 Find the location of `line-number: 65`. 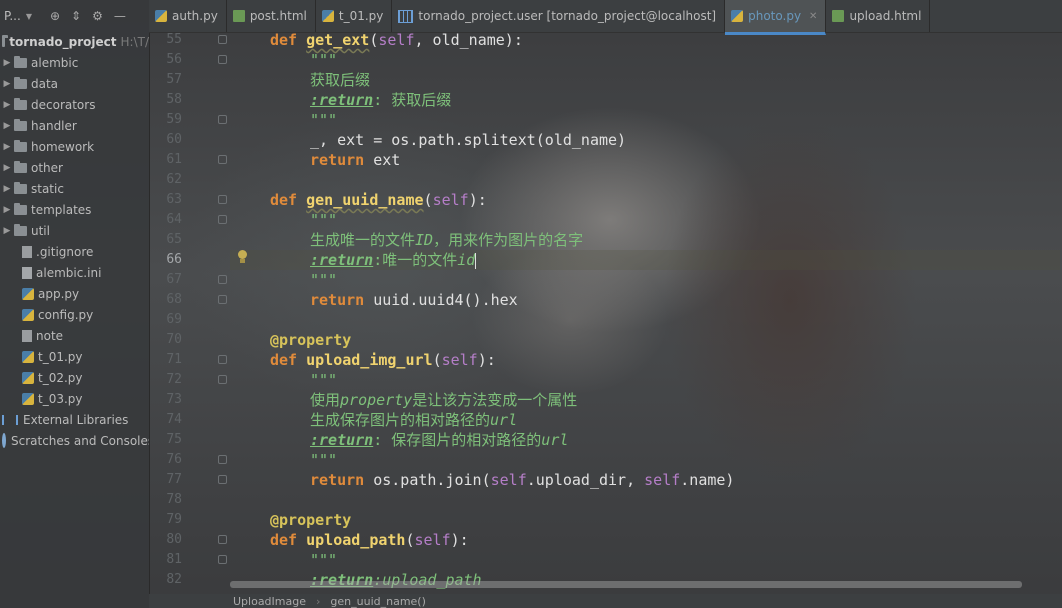

line-number: 65 is located at coordinates (174, 239).